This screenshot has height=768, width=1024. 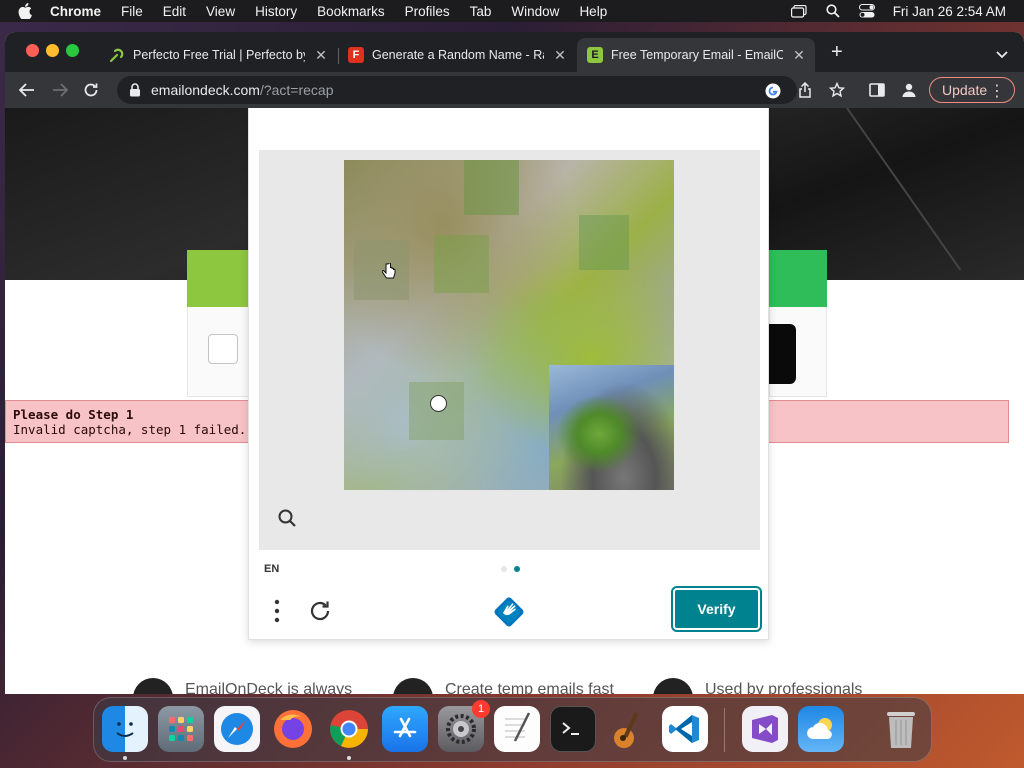 What do you see at coordinates (125, 758) in the screenshot?
I see `finder-running-indicator` at bounding box center [125, 758].